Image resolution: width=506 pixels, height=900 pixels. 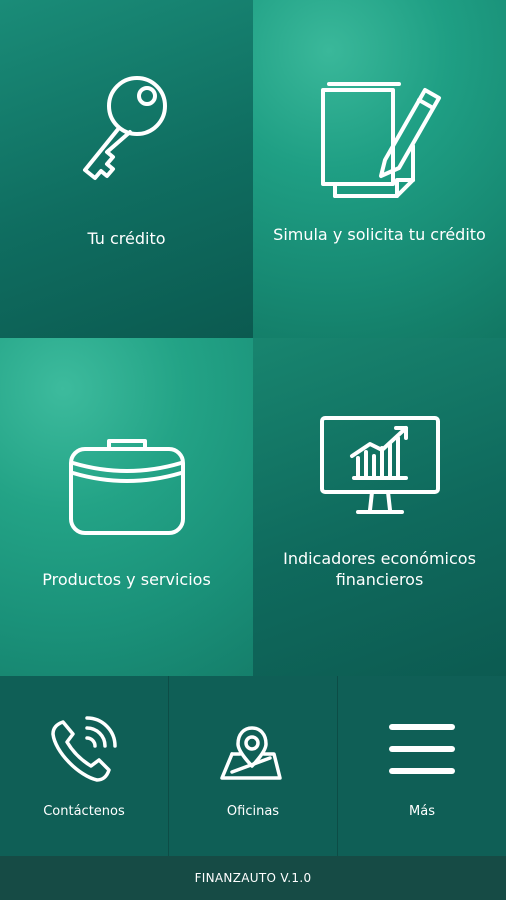 I want to click on tile-label: Tu crédito, so click(x=126, y=238).